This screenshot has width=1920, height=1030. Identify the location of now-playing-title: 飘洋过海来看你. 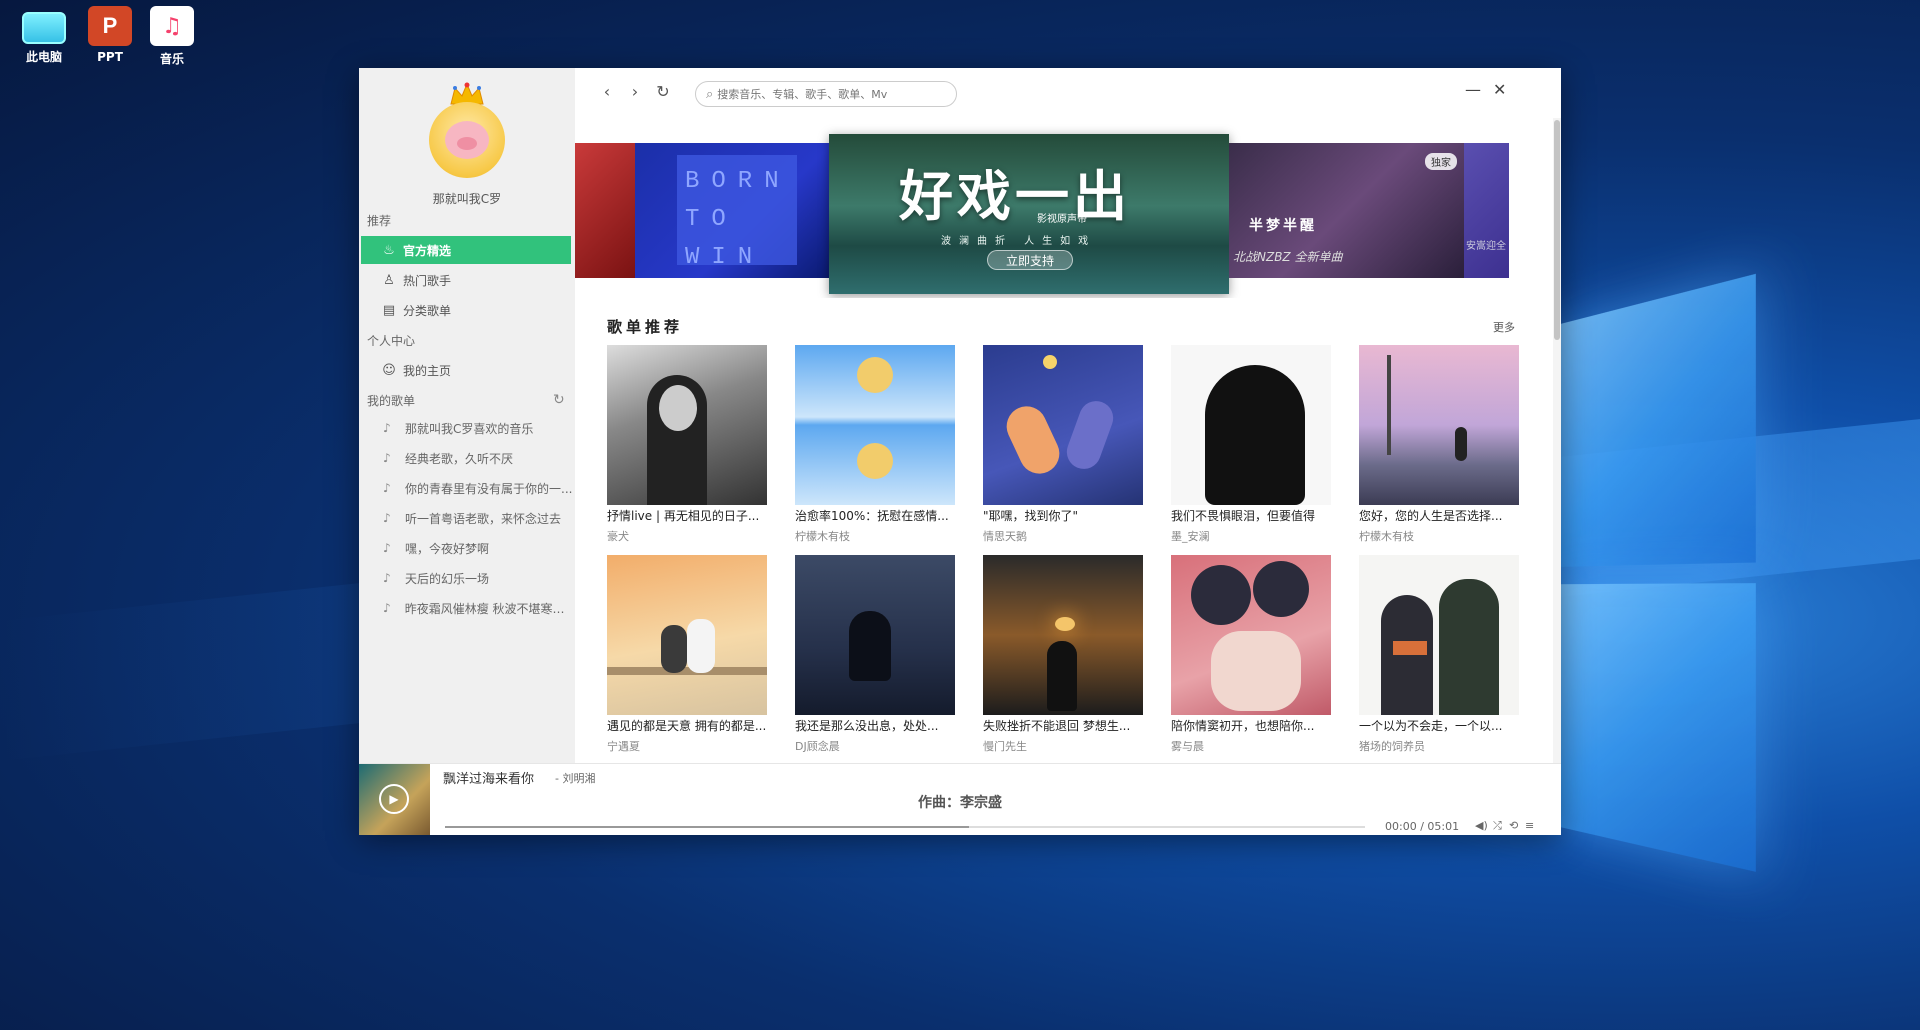
(488, 777).